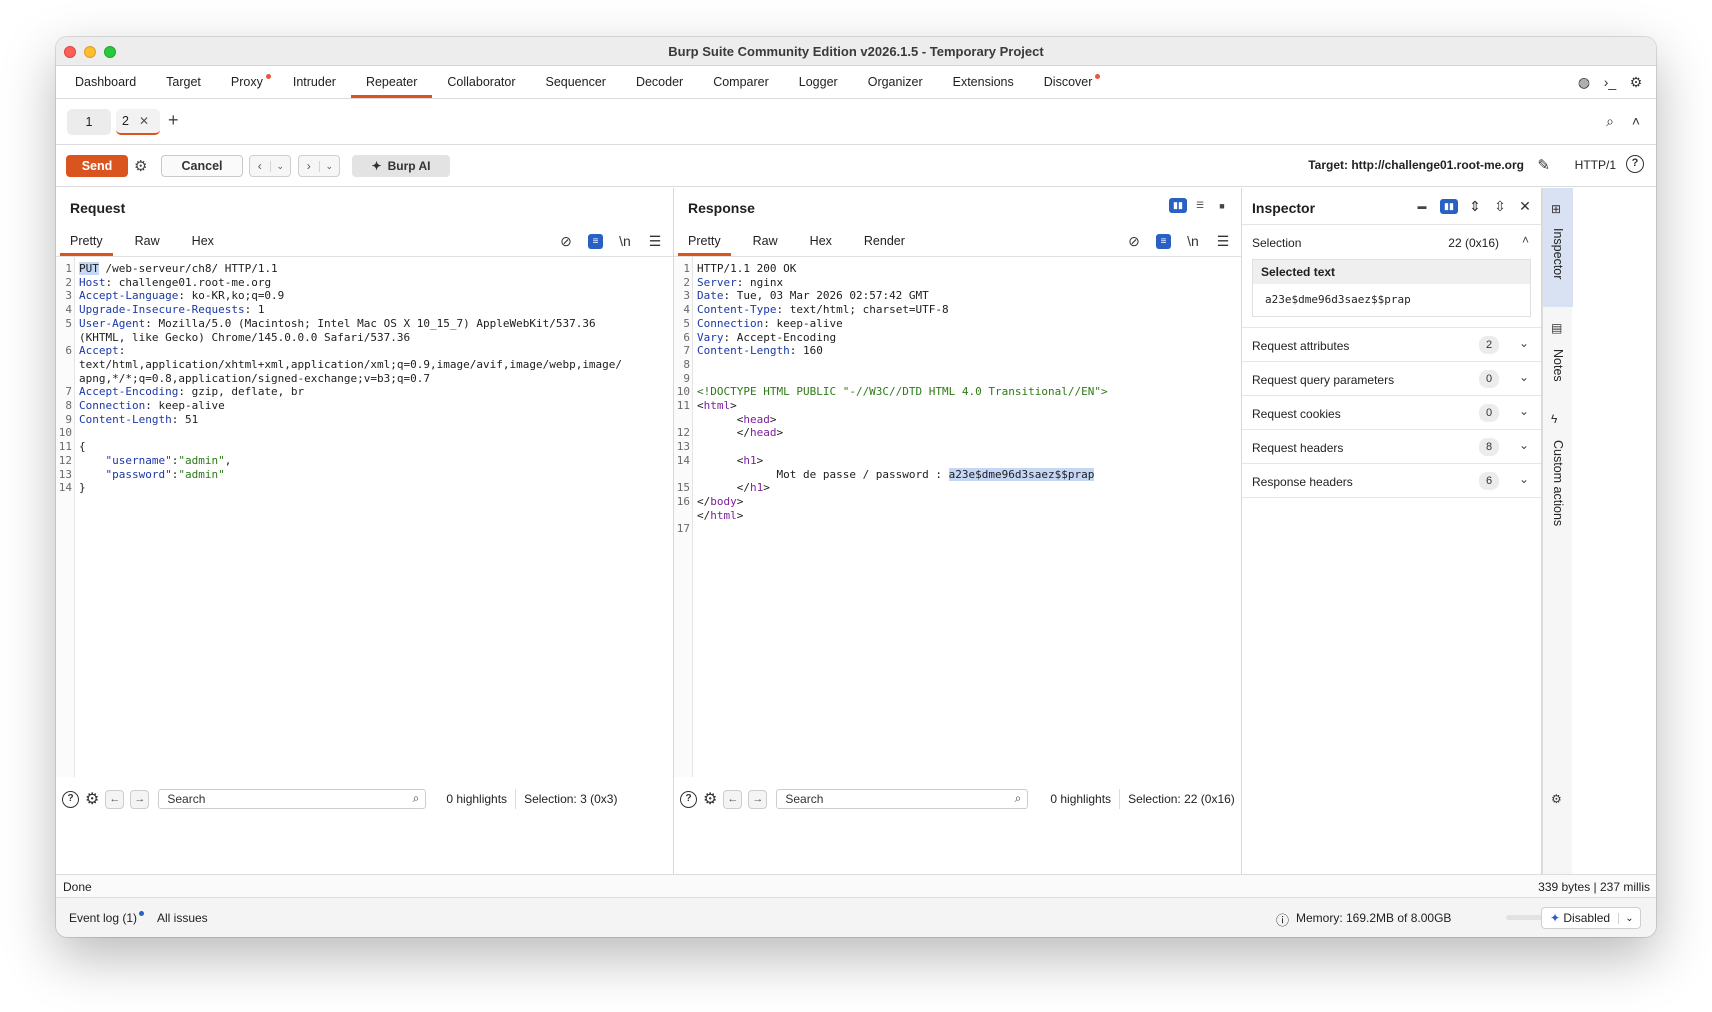 The height and width of the screenshot is (1012, 1712). What do you see at coordinates (203, 240) in the screenshot?
I see `request-tab-hex: Hex` at bounding box center [203, 240].